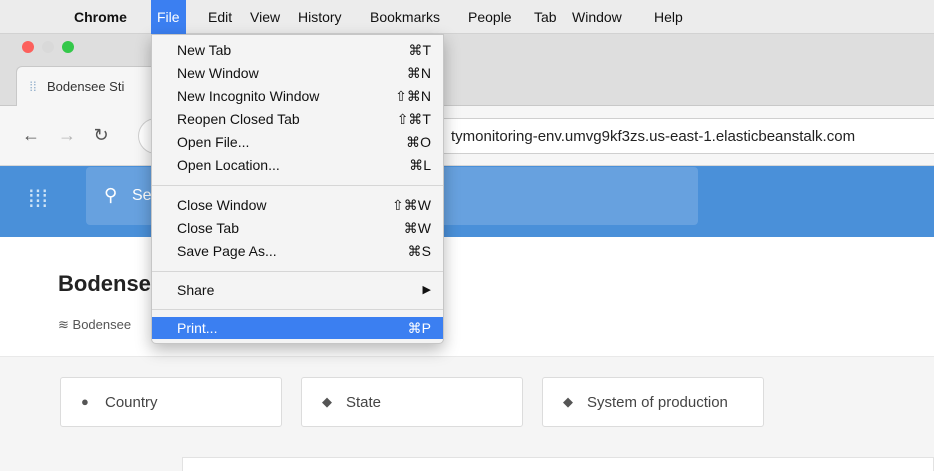 The width and height of the screenshot is (934, 471). Describe the element at coordinates (297, 165) in the screenshot. I see `menu-item-open-location: Open Location... ⌘L` at that location.